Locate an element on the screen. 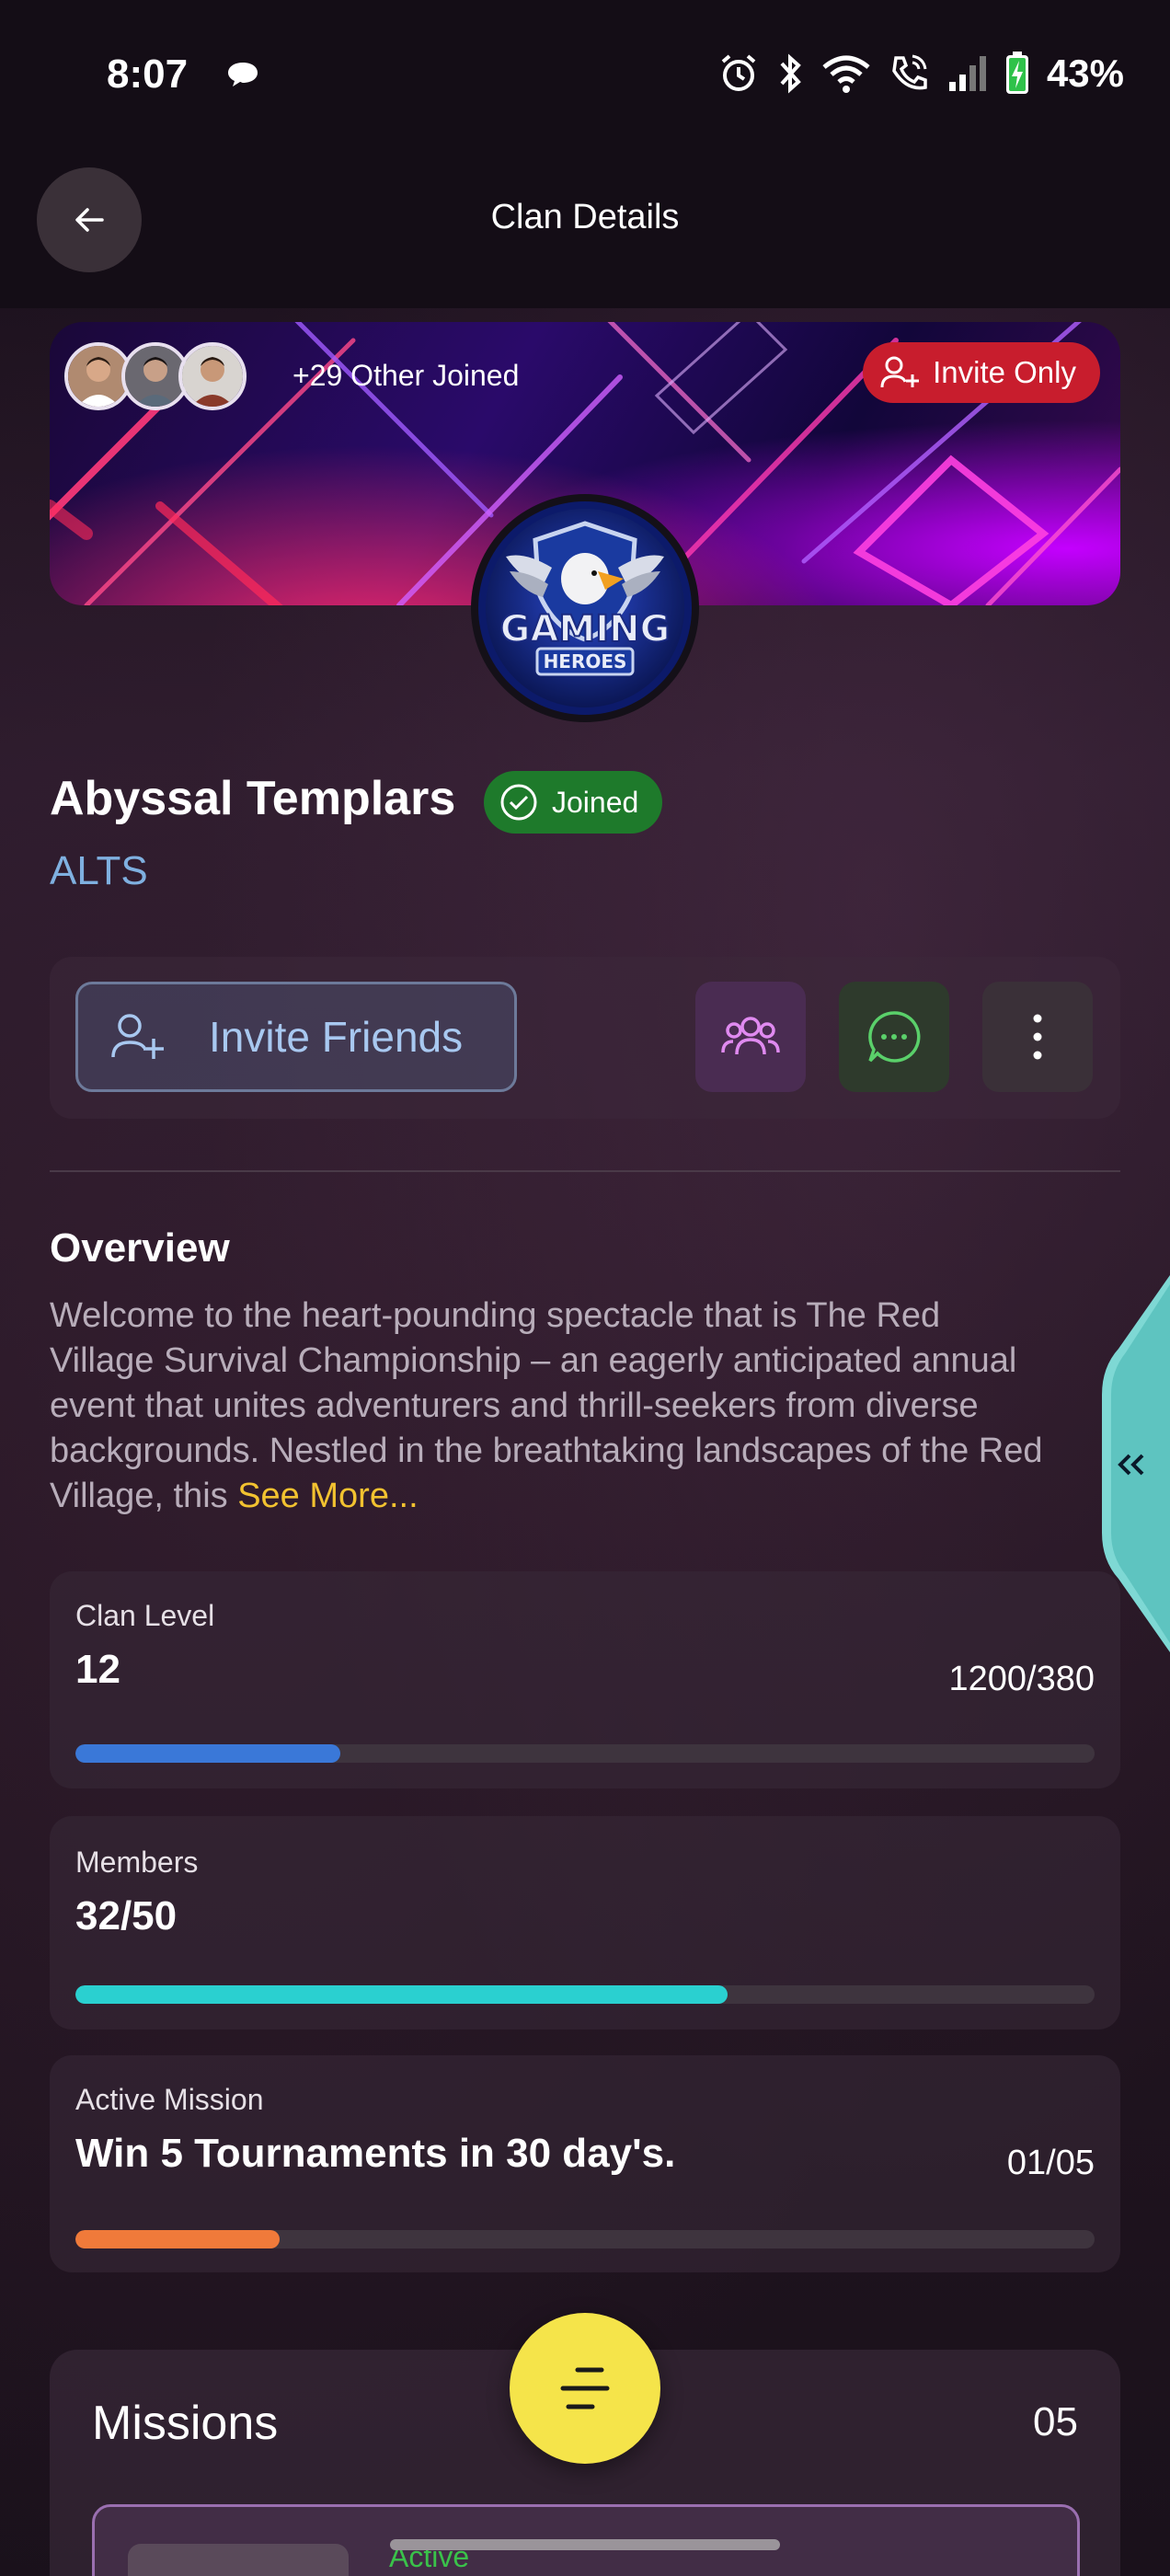 This screenshot has height=2576, width=1170. clan-name: Abyssal Templars is located at coordinates (253, 798).